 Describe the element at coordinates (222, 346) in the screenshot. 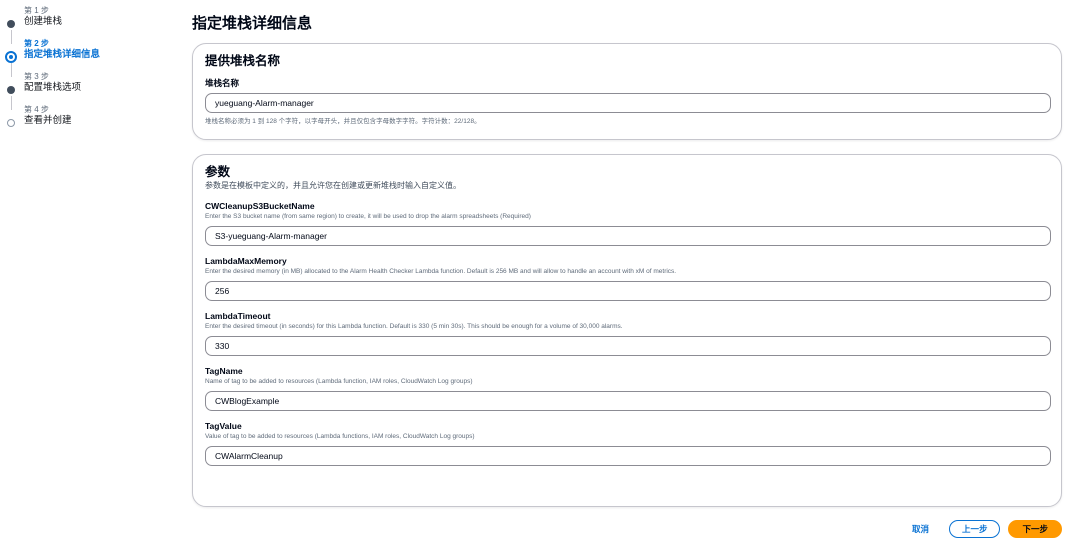

I see `param-value: 330` at that location.